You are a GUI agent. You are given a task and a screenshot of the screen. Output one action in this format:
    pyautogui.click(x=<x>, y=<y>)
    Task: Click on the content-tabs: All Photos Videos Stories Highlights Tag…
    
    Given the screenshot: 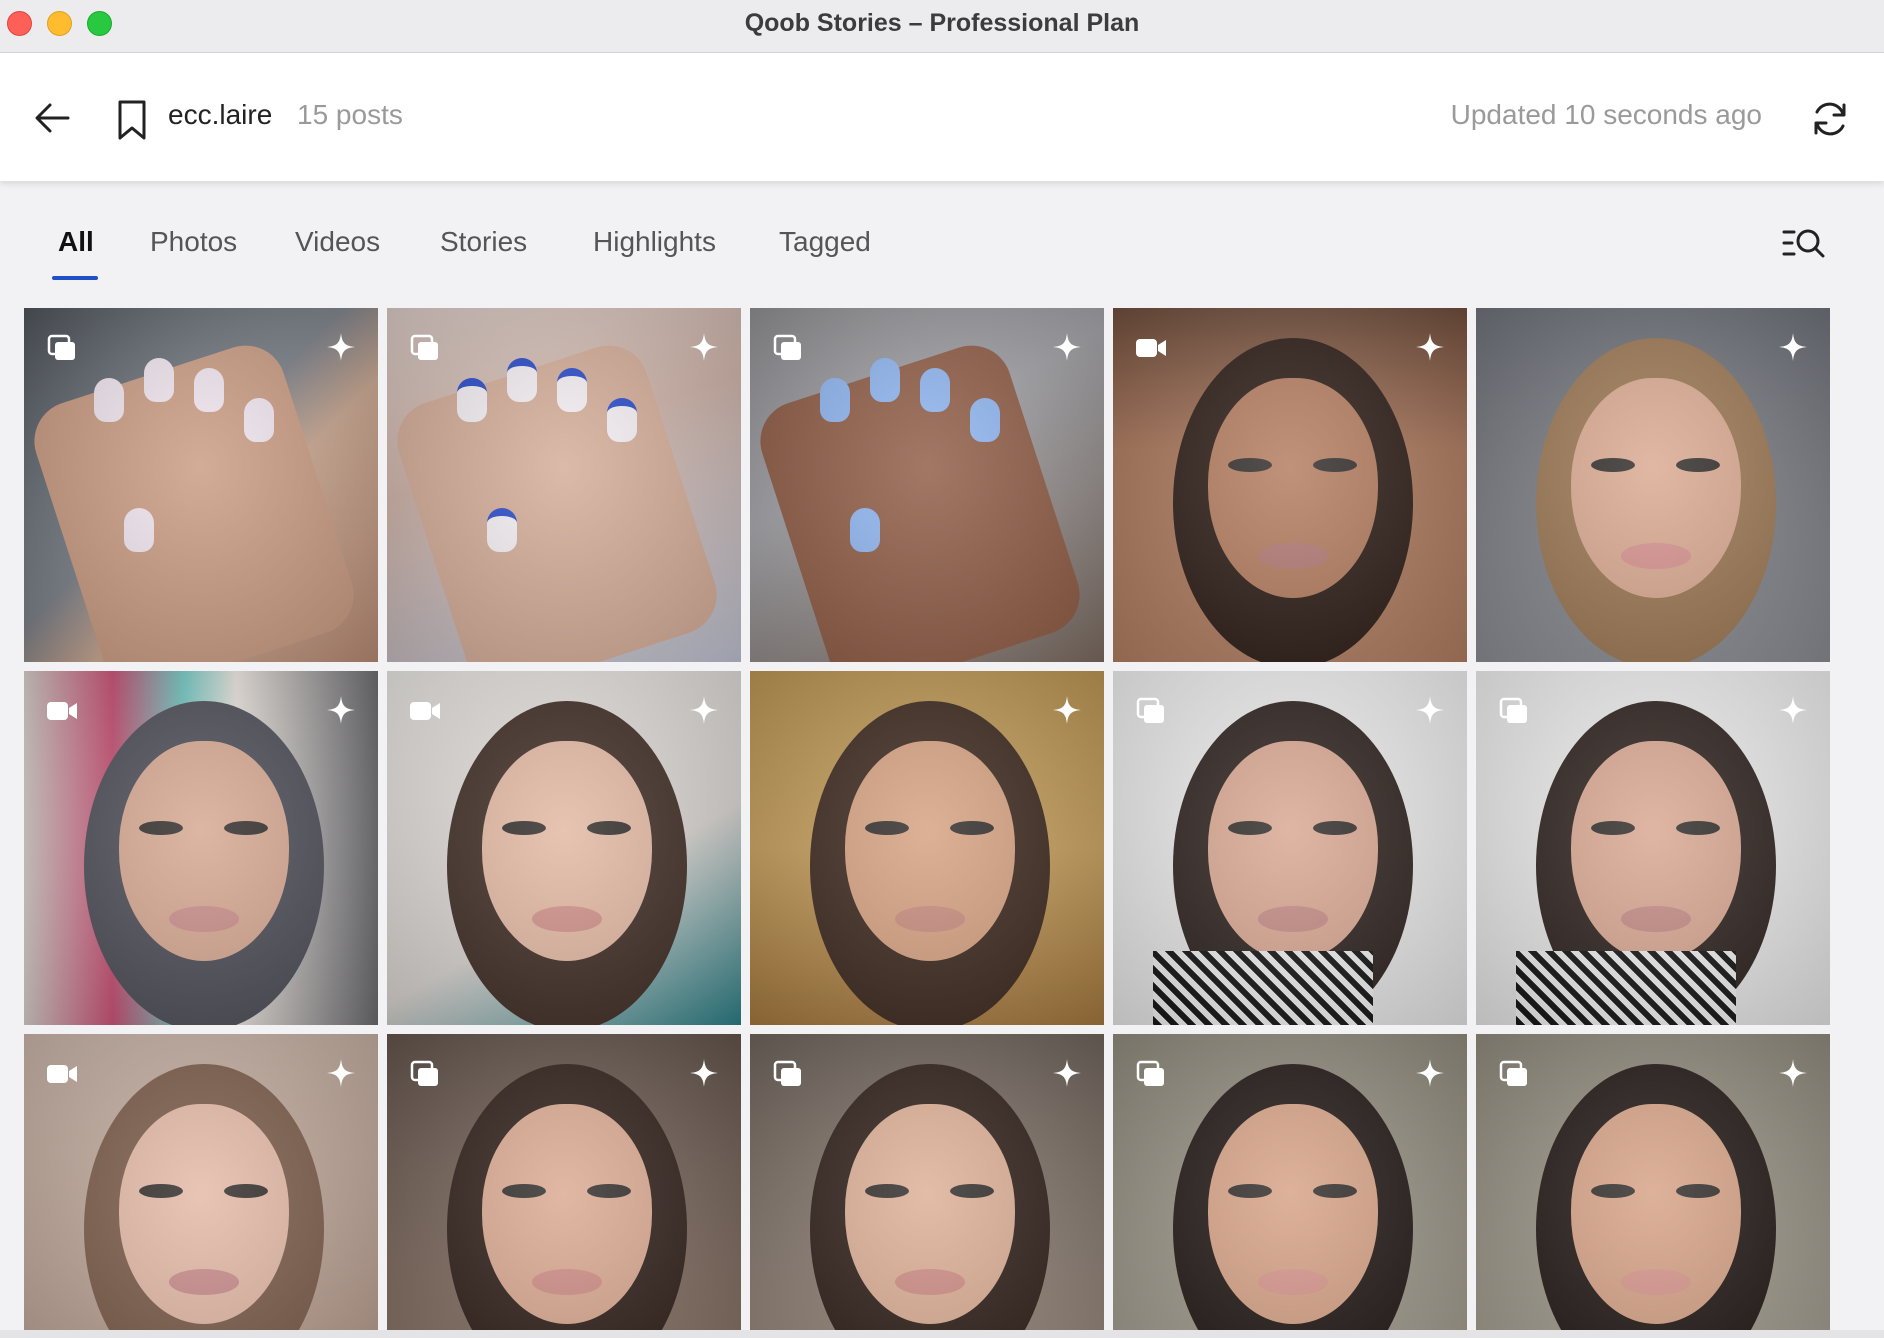 What is the action you would take?
    pyautogui.click(x=942, y=250)
    